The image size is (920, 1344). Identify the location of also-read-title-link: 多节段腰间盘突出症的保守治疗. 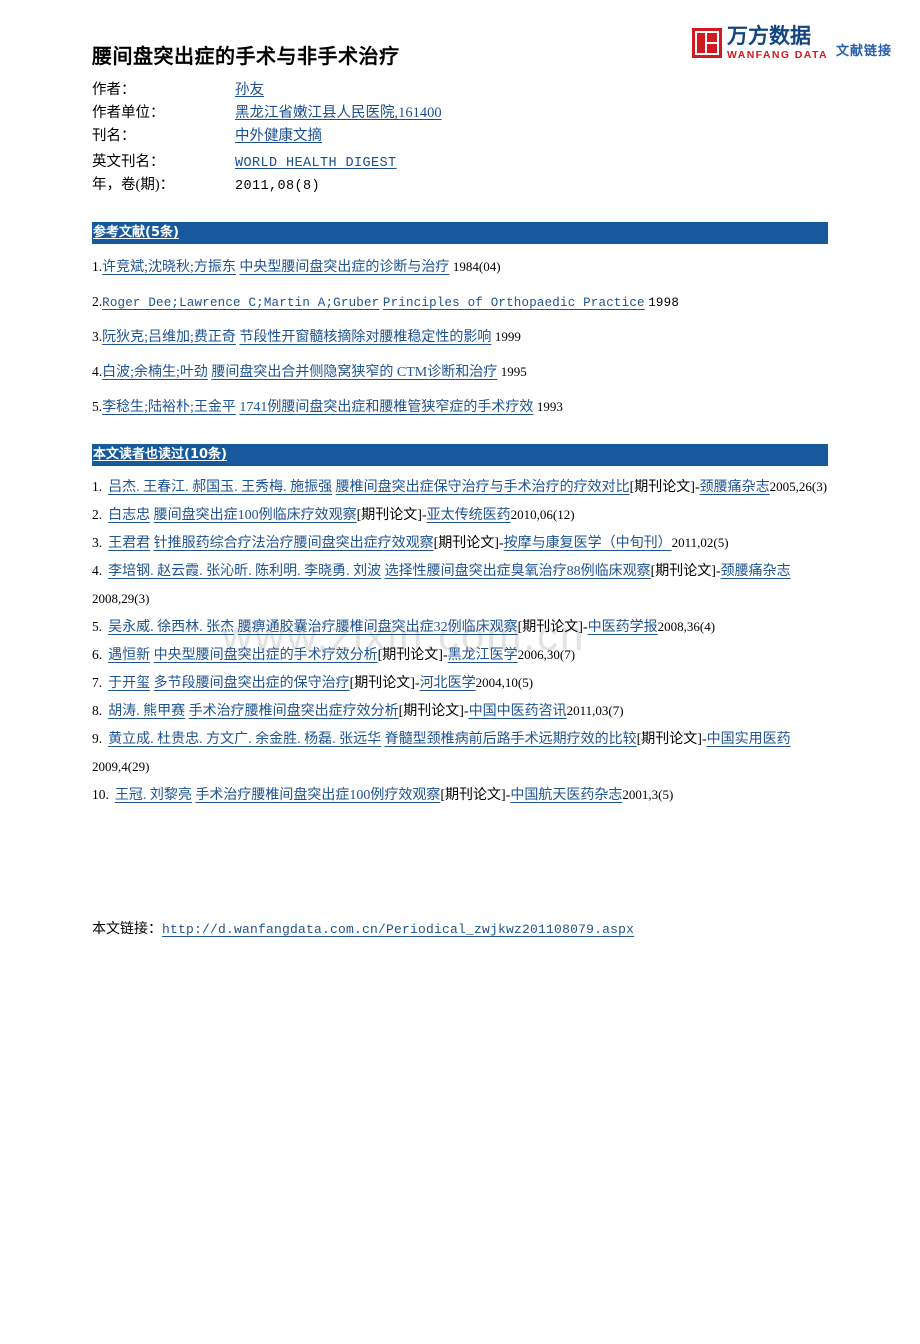
(252, 683).